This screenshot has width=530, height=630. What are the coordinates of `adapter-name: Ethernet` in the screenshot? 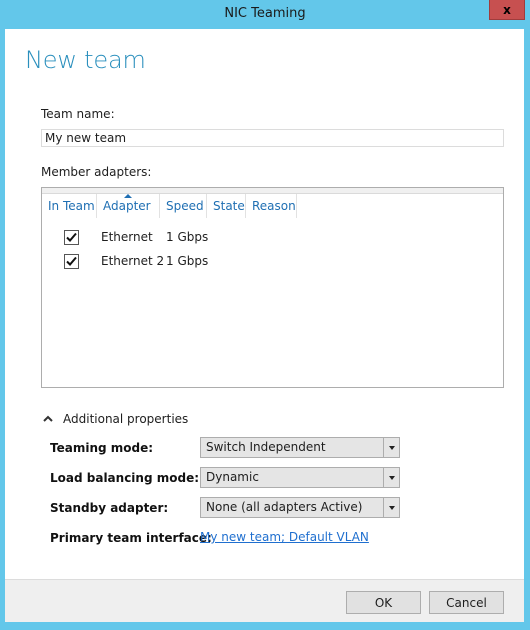 It's located at (127, 237).